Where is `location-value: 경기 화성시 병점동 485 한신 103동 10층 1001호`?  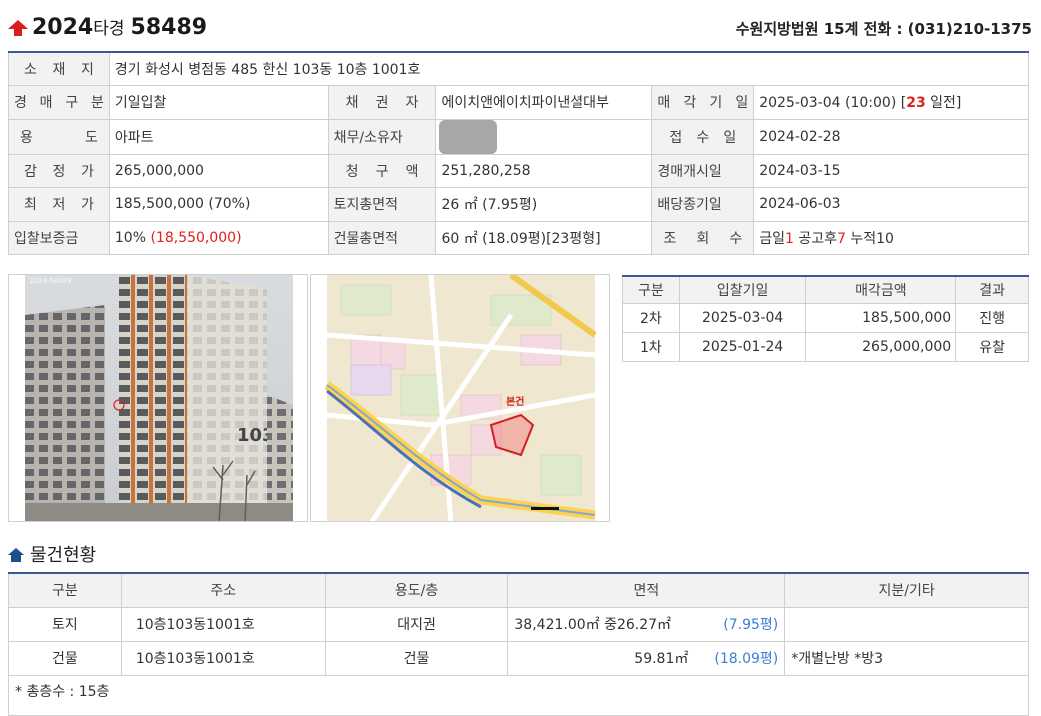
location-value: 경기 화성시 병점동 485 한신 103동 10층 1001호 is located at coordinates (569, 68).